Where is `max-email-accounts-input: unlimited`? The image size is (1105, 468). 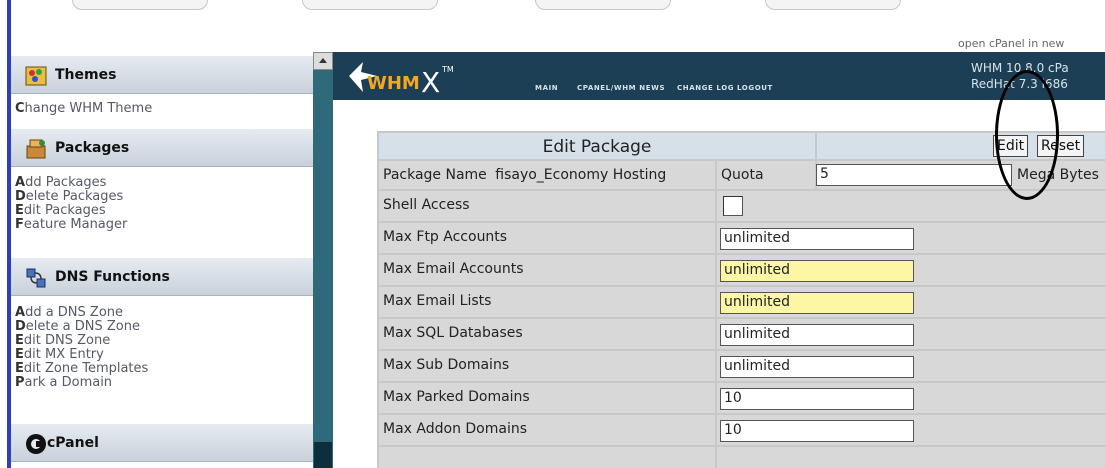 max-email-accounts-input: unlimited is located at coordinates (817, 271).